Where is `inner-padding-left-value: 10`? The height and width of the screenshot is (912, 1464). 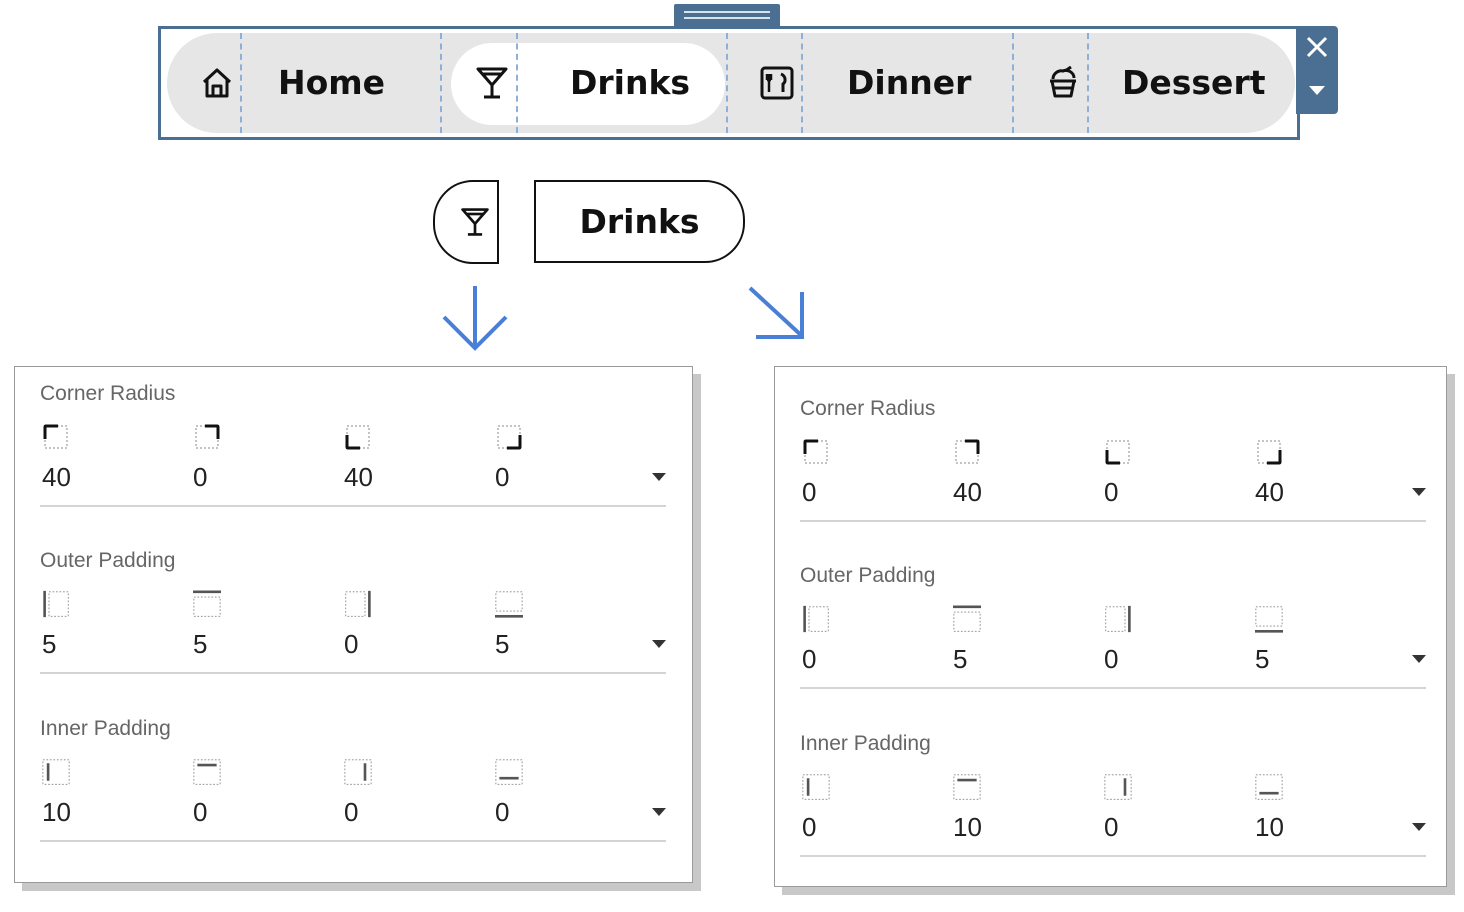 inner-padding-left-value: 10 is located at coordinates (56, 812).